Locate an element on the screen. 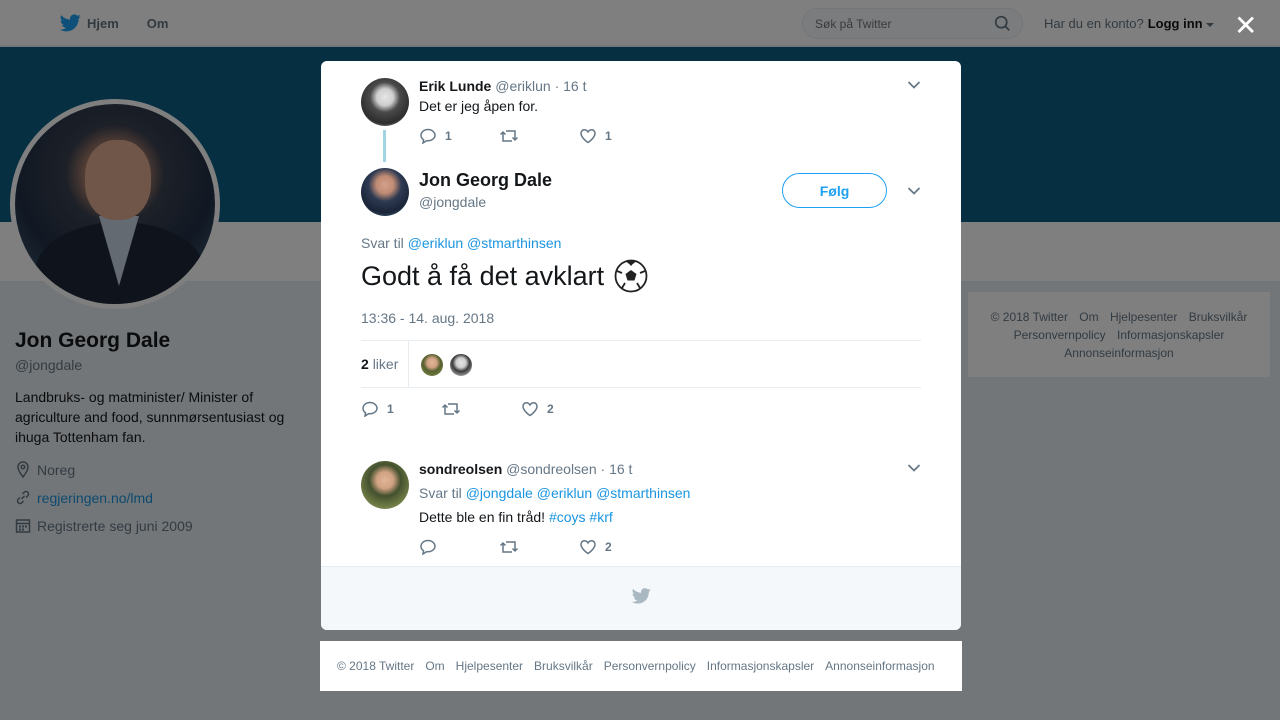 The width and height of the screenshot is (1280, 720). footer-ads: Annonseinformasjon is located at coordinates (879, 666).